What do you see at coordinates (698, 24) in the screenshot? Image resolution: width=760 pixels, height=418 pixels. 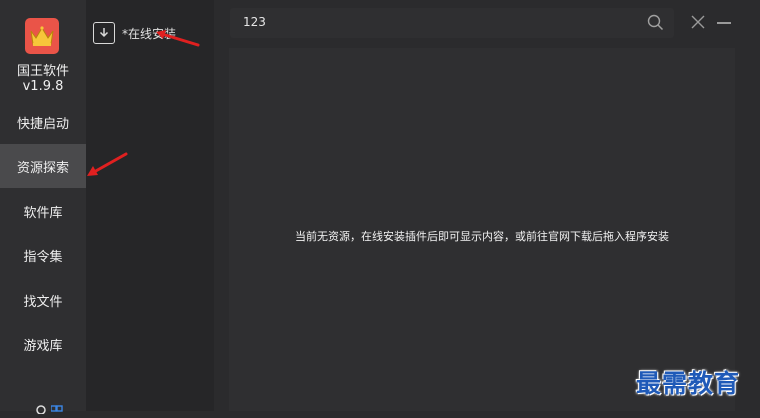 I see `close-icon` at bounding box center [698, 24].